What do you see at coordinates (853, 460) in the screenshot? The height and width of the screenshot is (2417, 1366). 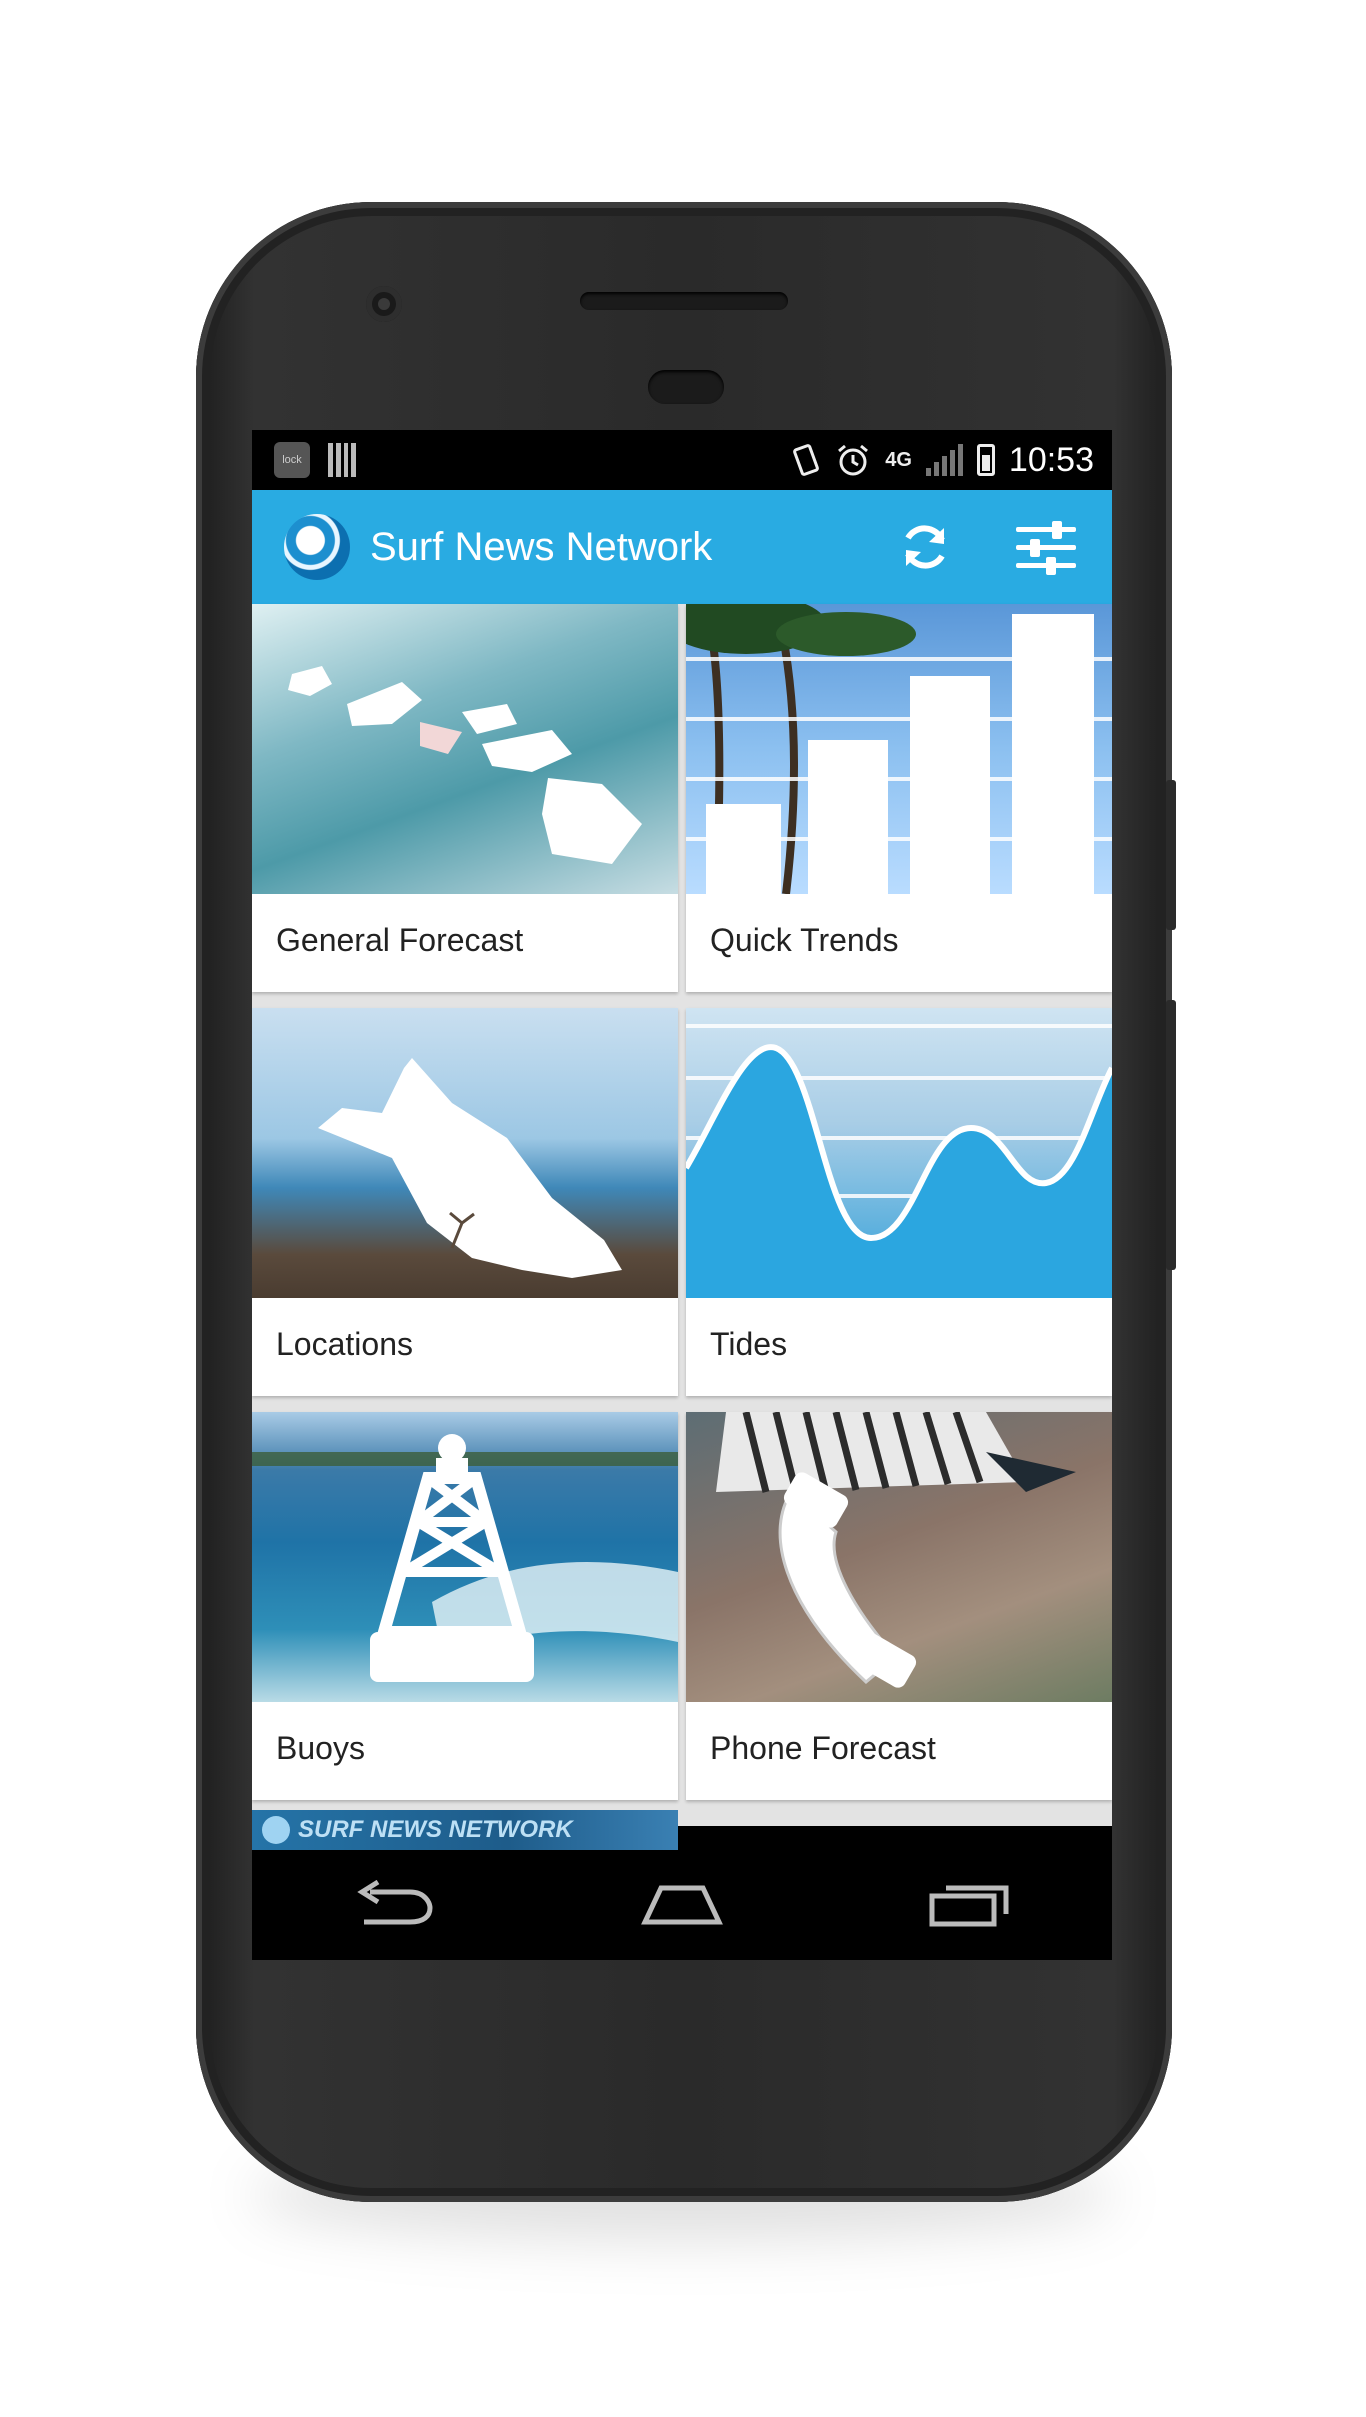 I see `alarm-icon` at bounding box center [853, 460].